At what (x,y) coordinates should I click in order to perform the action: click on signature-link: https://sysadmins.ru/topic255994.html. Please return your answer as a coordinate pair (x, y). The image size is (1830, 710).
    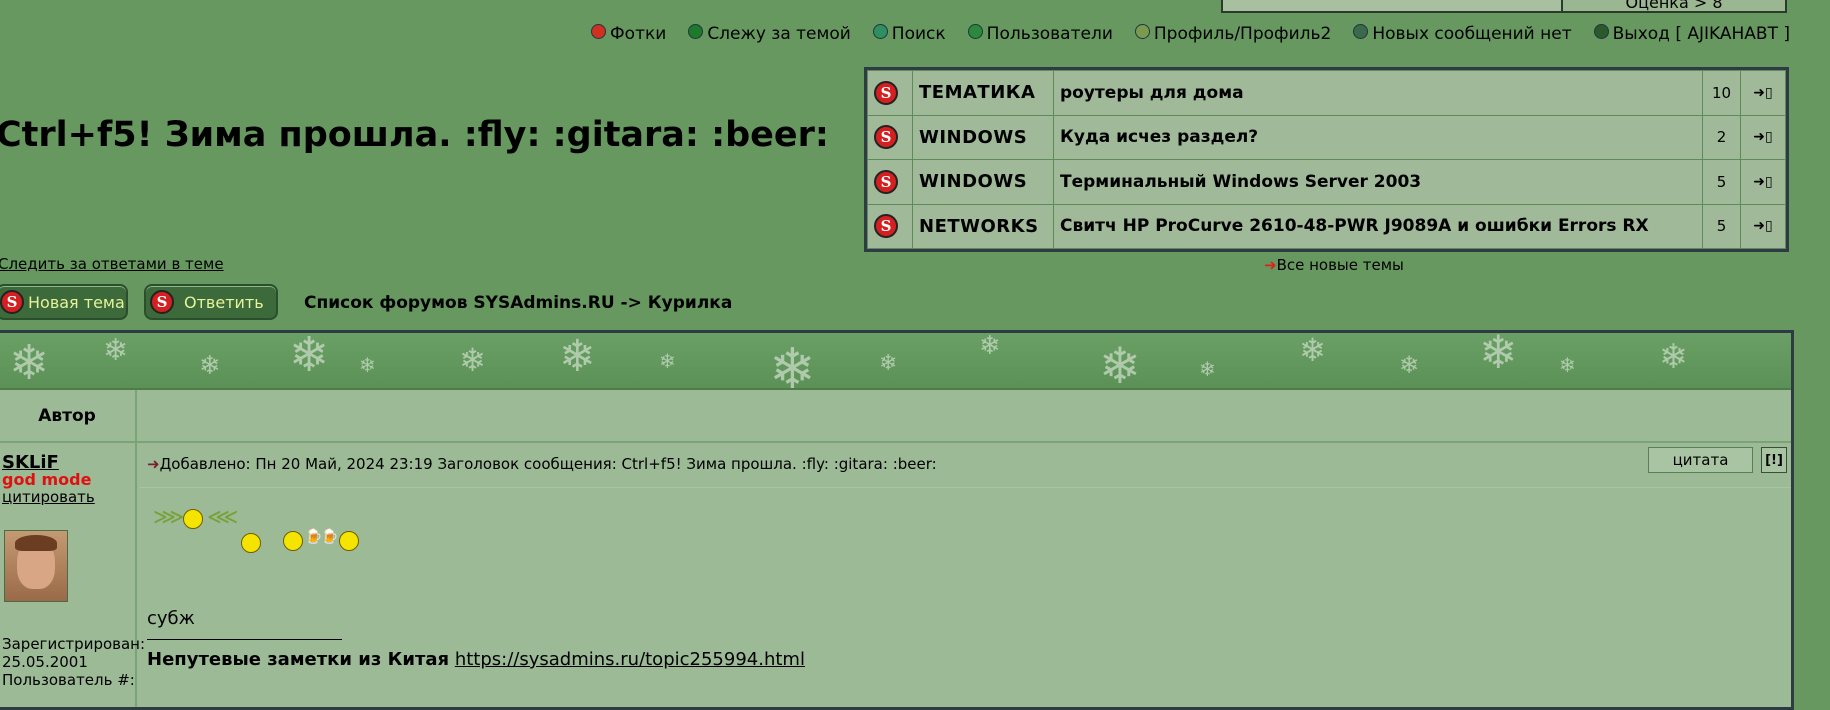
    Looking at the image, I should click on (630, 659).